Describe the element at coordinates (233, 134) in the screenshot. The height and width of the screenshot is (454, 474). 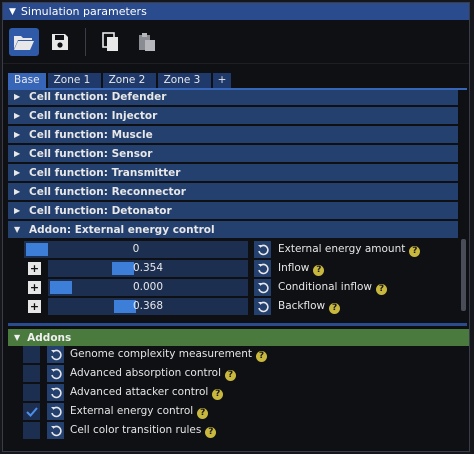
I see `section-muscle: ▶ Cell function: Muscle` at that location.